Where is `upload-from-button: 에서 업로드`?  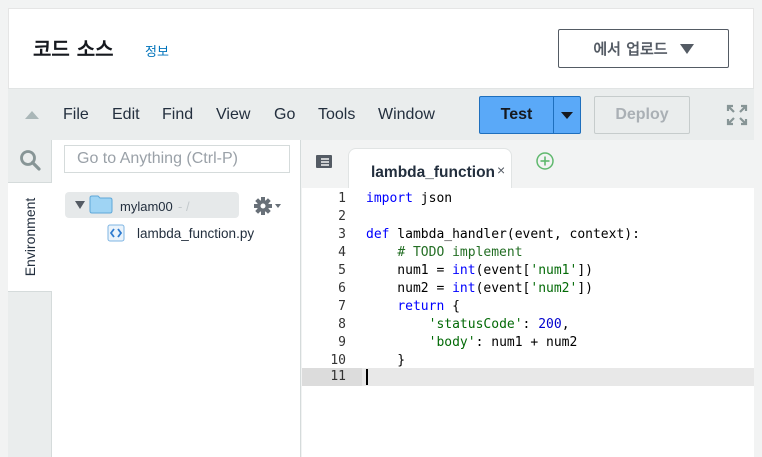
upload-from-button: 에서 업로드 is located at coordinates (643, 48).